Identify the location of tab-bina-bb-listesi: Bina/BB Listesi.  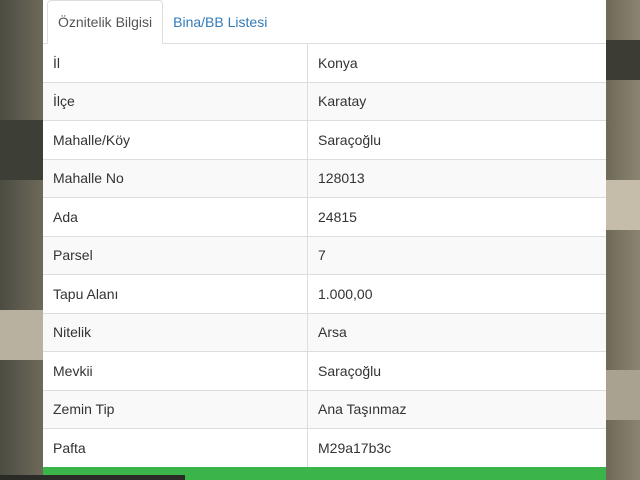
(220, 21).